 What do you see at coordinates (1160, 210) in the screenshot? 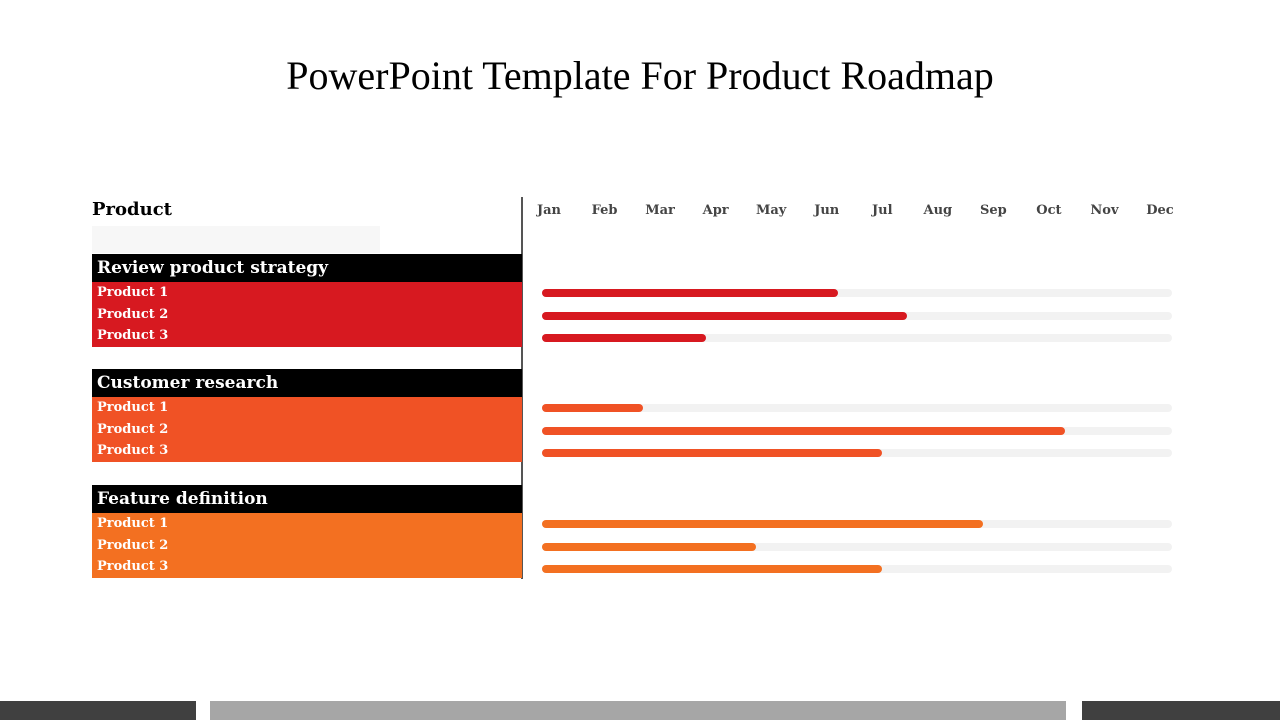
I see `month-label: Dec` at bounding box center [1160, 210].